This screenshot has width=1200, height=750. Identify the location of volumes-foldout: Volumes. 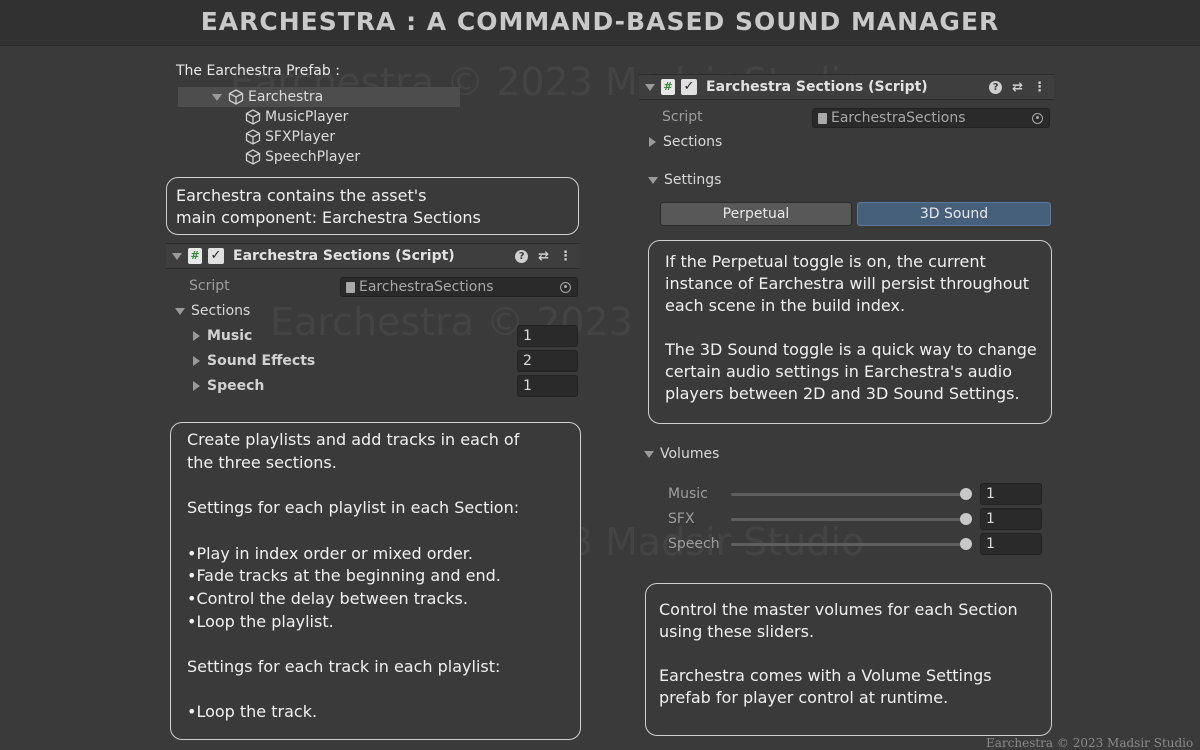
(681, 454).